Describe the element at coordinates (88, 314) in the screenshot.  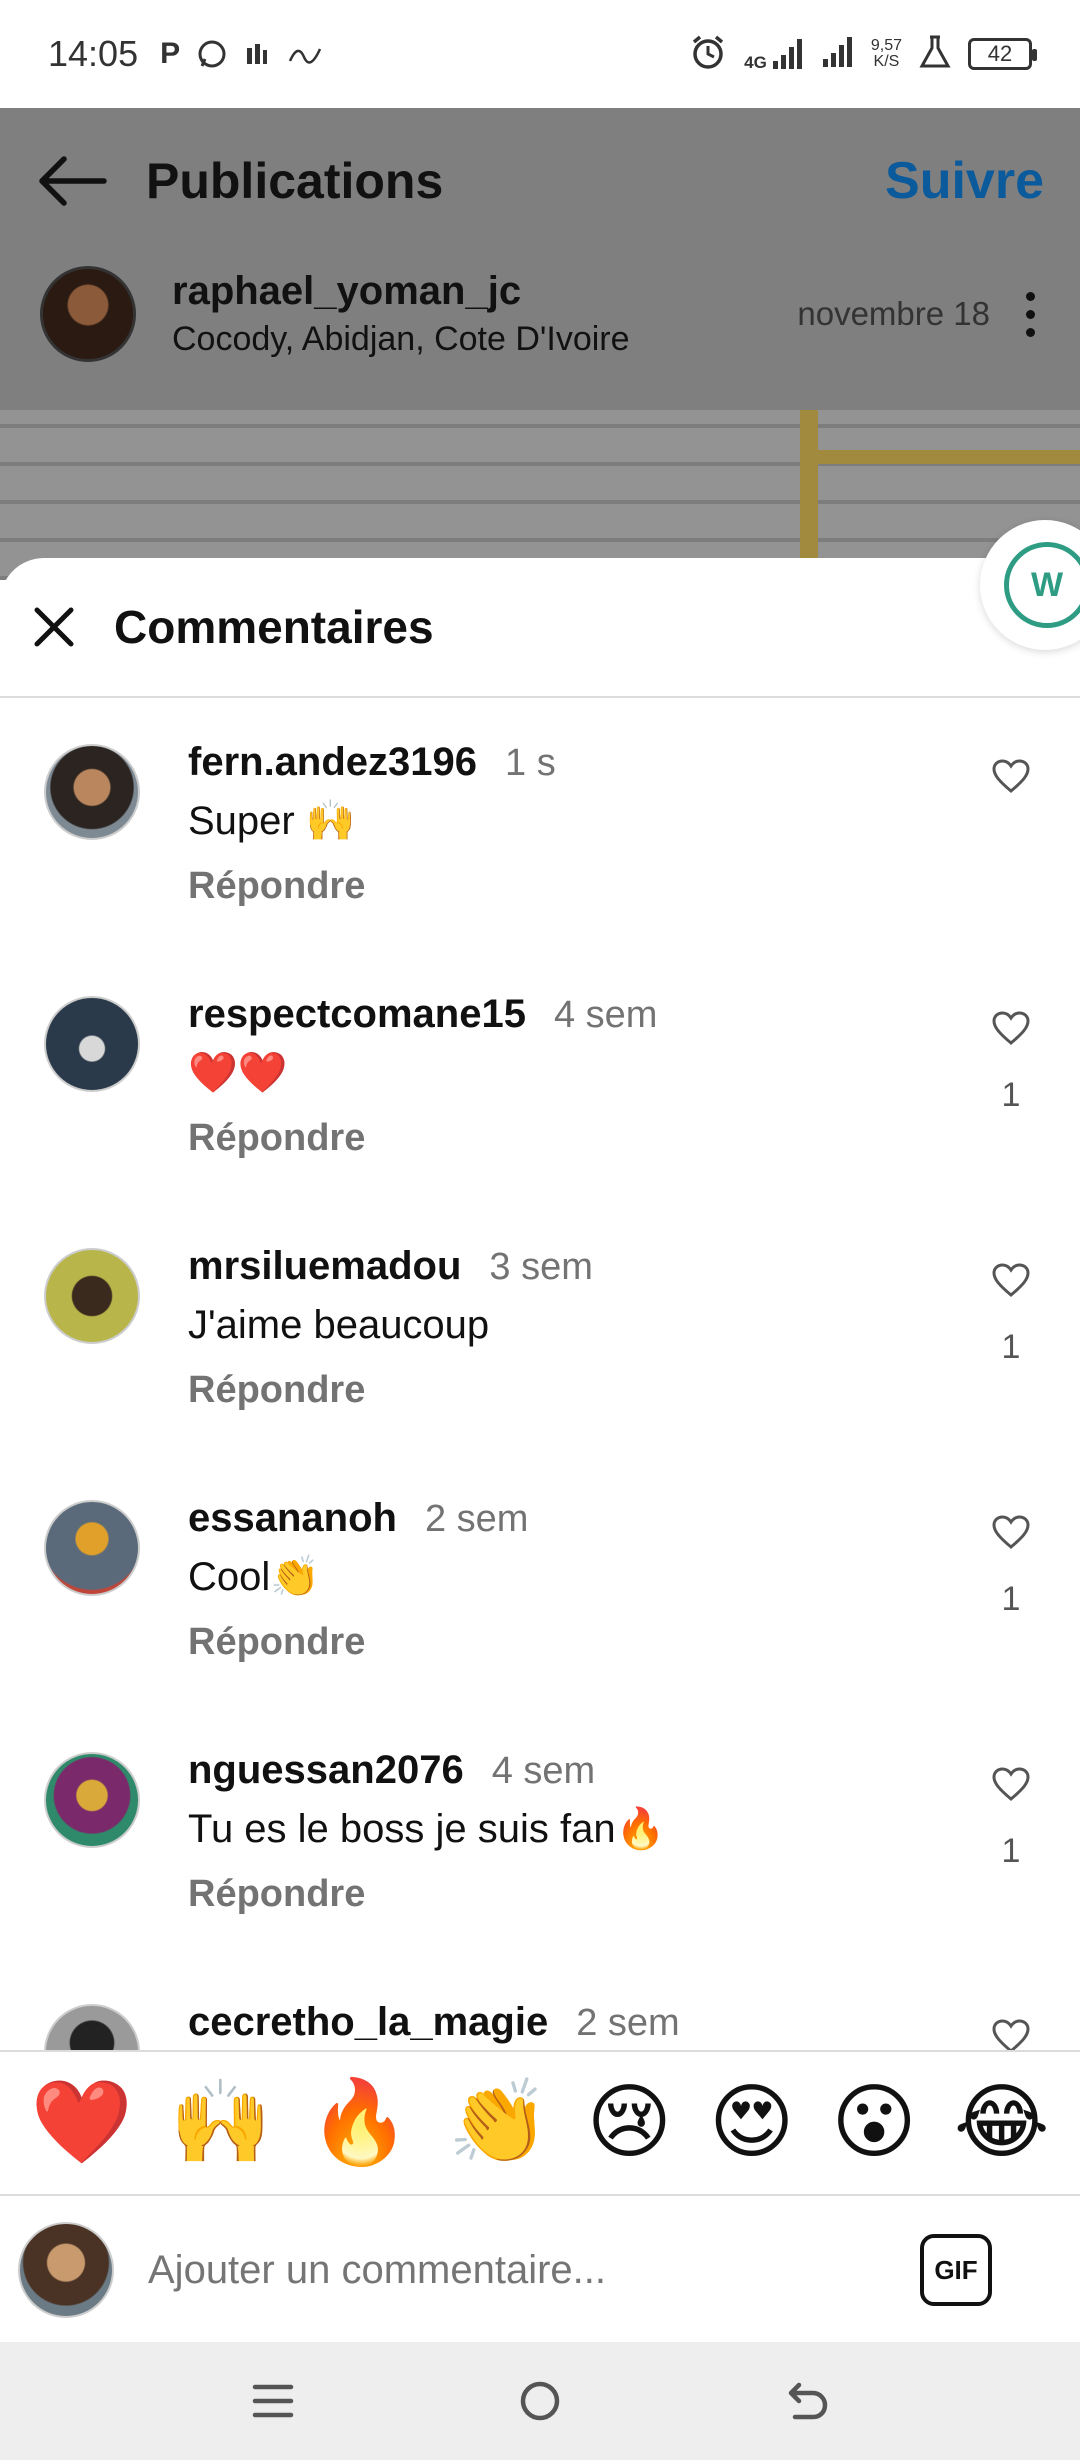
I see `post-author-avatar` at that location.